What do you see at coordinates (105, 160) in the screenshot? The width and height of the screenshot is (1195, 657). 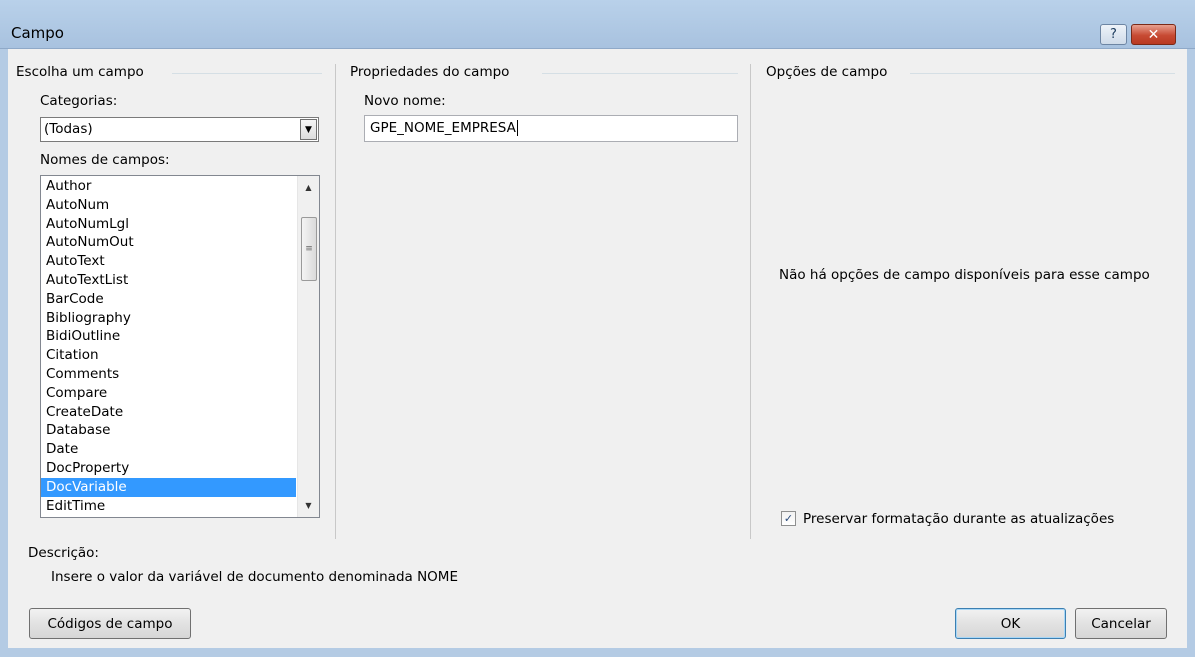 I see `field-names-label: Nomes de campos:` at bounding box center [105, 160].